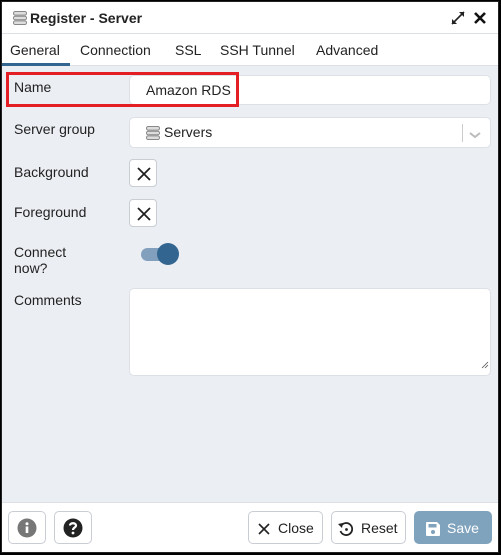 The image size is (501, 555). Describe the element at coordinates (188, 132) in the screenshot. I see `server-group-value: Servers` at that location.